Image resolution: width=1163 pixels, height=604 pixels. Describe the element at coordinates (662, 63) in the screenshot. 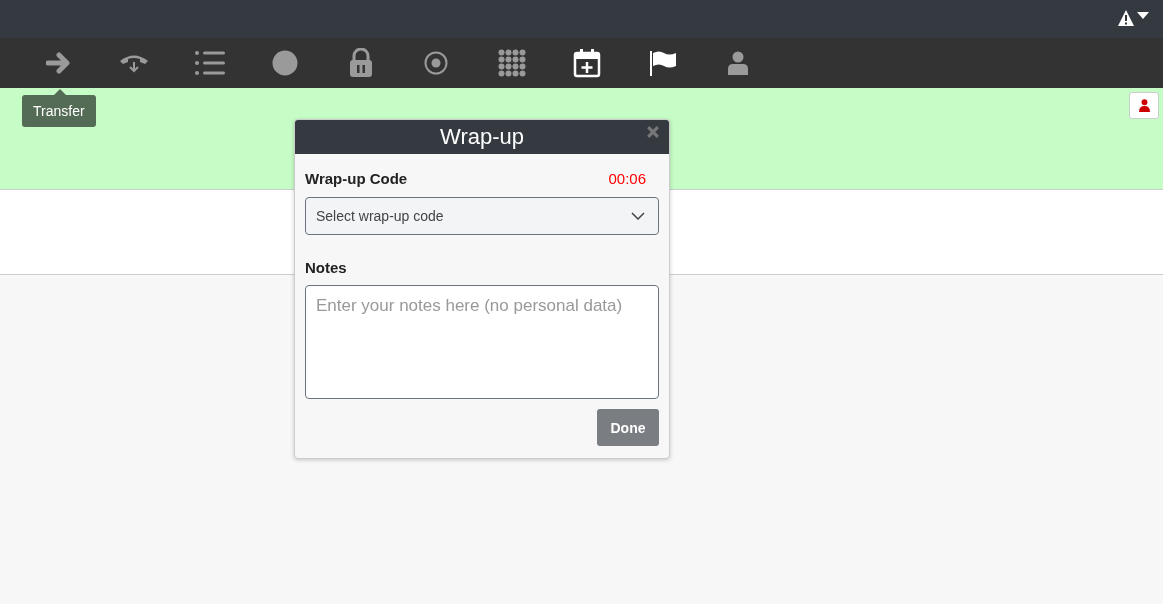

I see `flag-icon` at that location.